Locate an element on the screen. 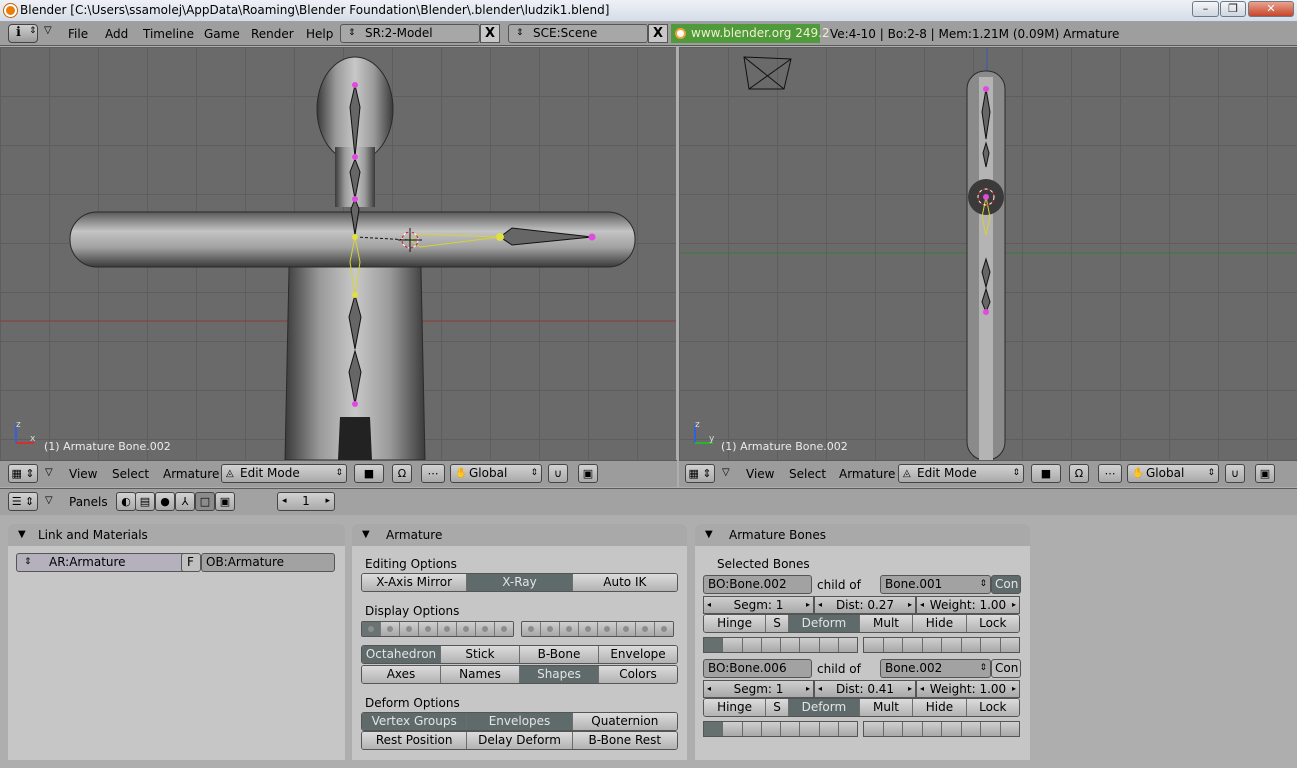 This screenshot has height=768, width=1297. orientation-selector: ✋ Global ⇕ is located at coordinates (496, 473).